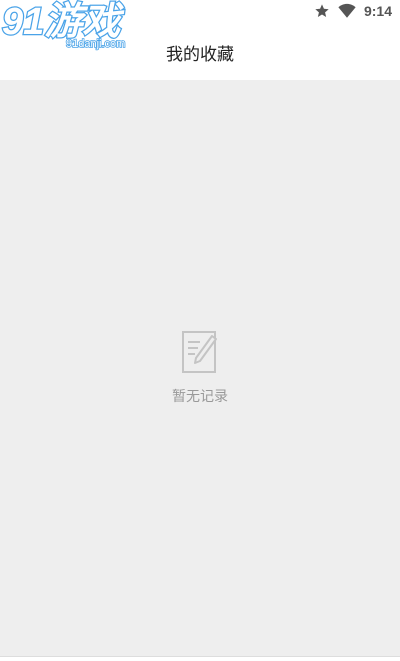  What do you see at coordinates (200, 658) in the screenshot?
I see `bottom-edge` at bounding box center [200, 658].